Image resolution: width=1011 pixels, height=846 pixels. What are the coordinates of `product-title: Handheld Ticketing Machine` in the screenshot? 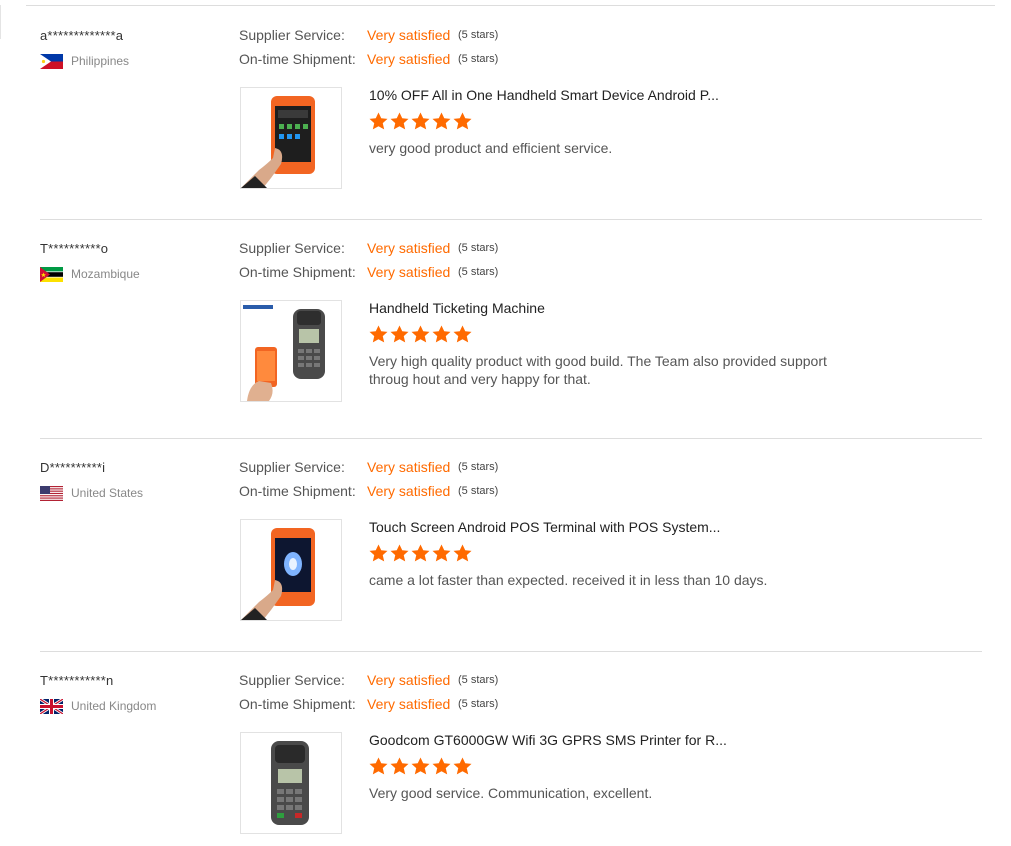 It's located at (457, 308).